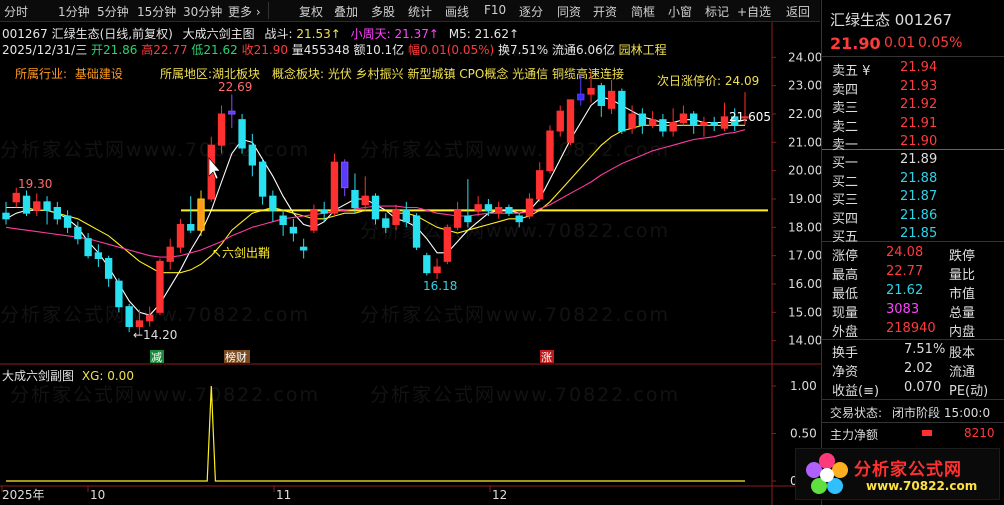  Describe the element at coordinates (241, 252) in the screenshot. I see `annotation-signal: ↖六剑出鞘` at that location.